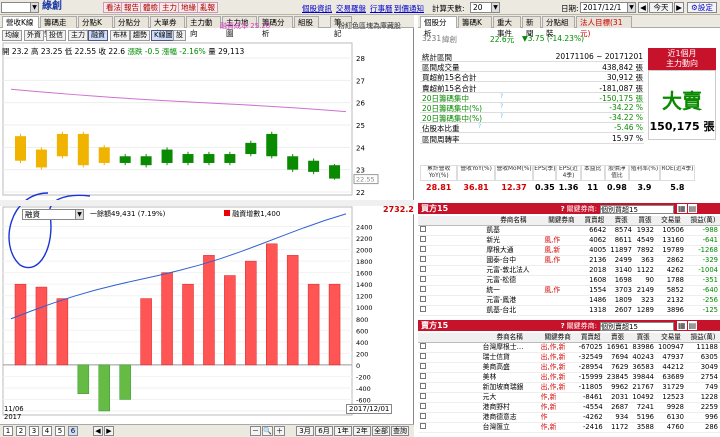 Image resolution: width=720 pixels, height=437 pixels. Describe the element at coordinates (604, 27) in the screenshot. I see `analysis-tab-5: 法人目標(31元)` at that location.